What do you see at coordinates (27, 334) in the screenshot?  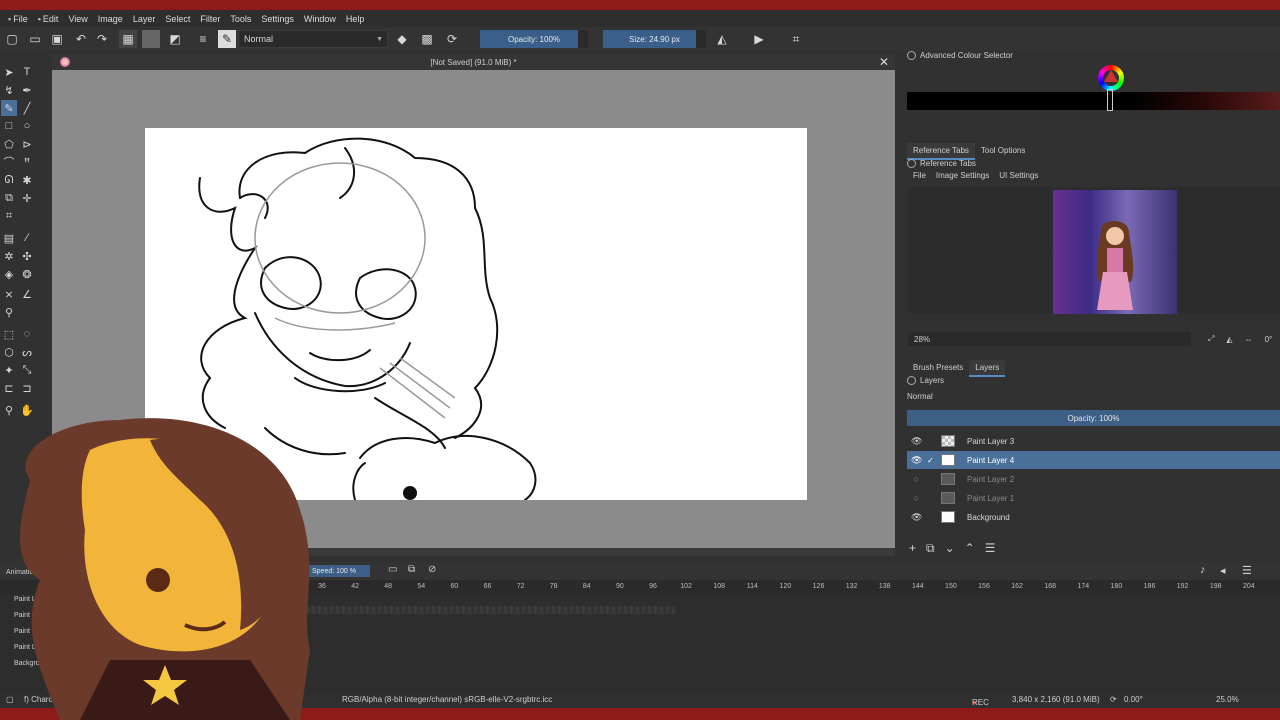 I see `ellipse-select-icon: ◌` at bounding box center [27, 334].